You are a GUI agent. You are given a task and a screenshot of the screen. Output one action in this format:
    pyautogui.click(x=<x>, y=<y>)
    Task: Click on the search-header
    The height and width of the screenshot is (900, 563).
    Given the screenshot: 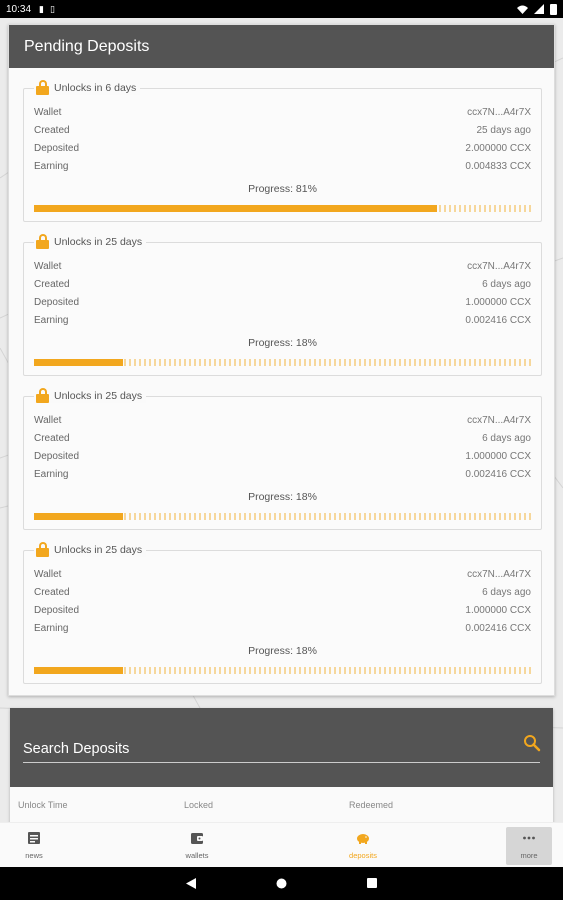 What is the action you would take?
    pyautogui.click(x=281, y=747)
    